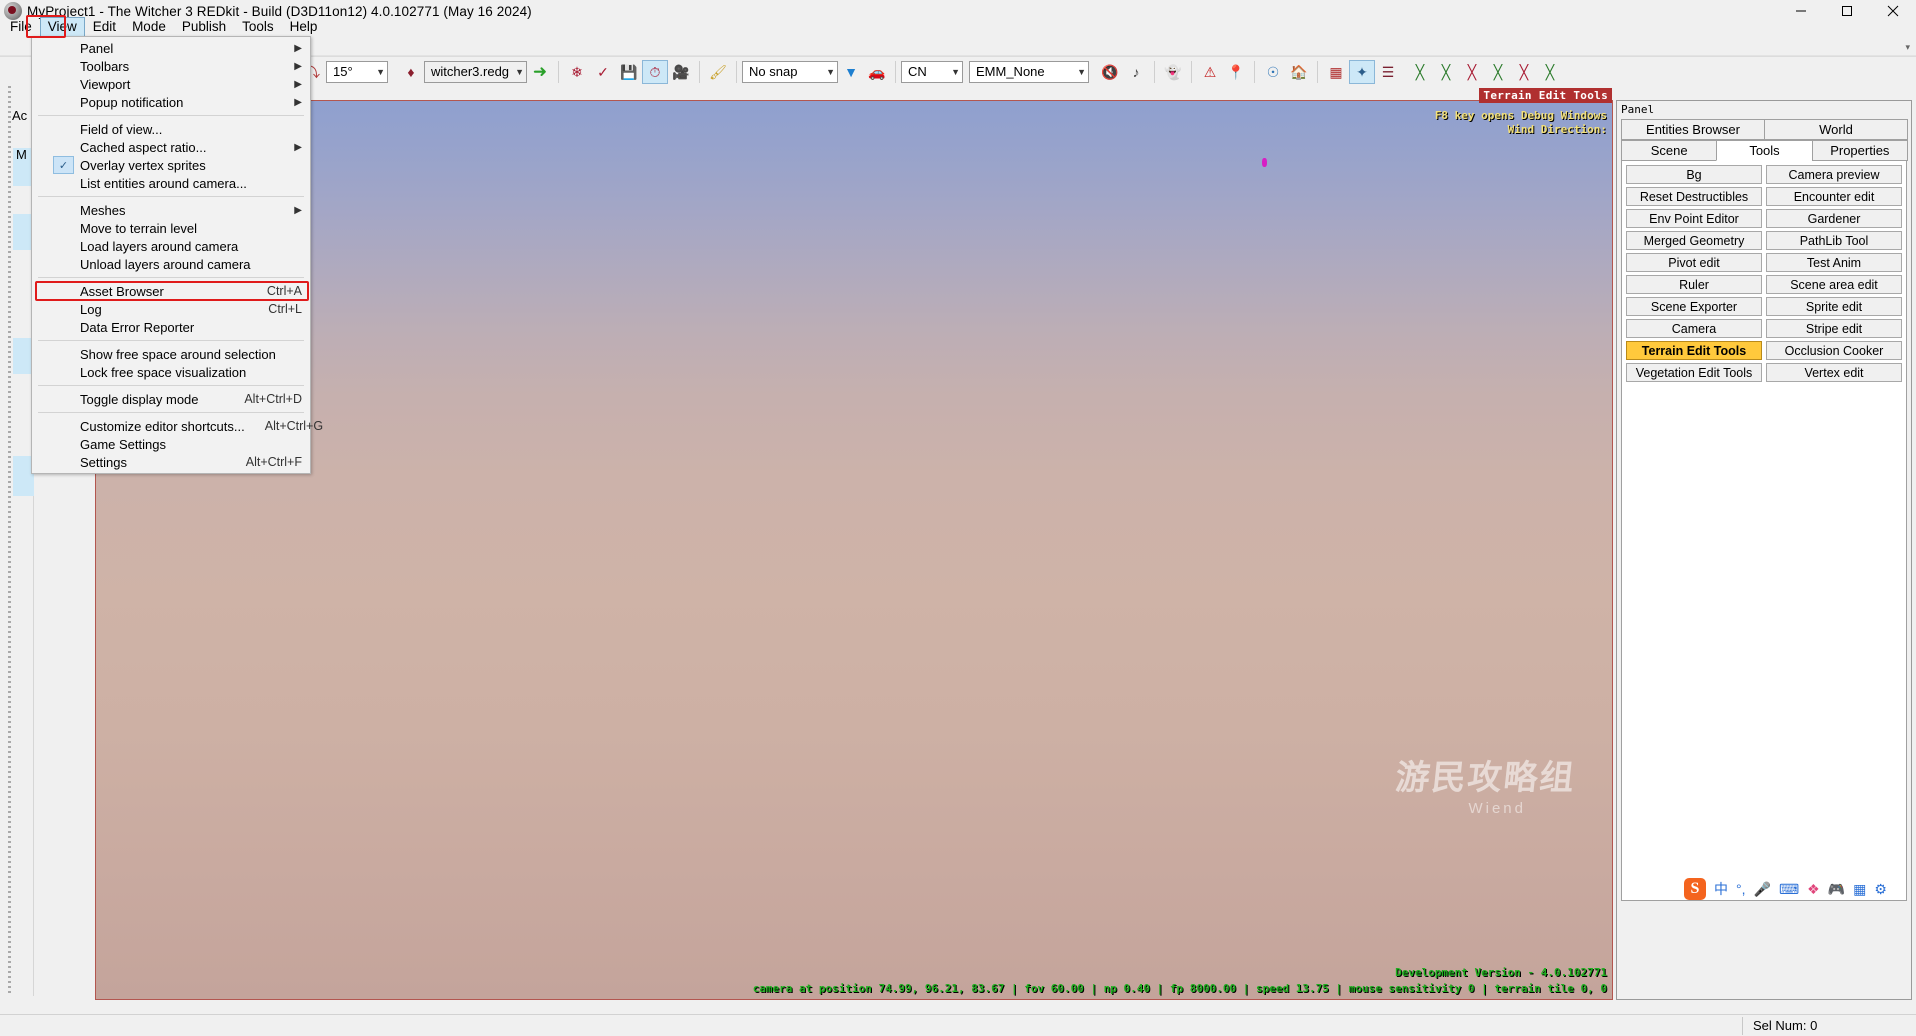 The width and height of the screenshot is (1916, 1036). I want to click on tool-button-pivot-edit: Pivot edit, so click(1694, 262).